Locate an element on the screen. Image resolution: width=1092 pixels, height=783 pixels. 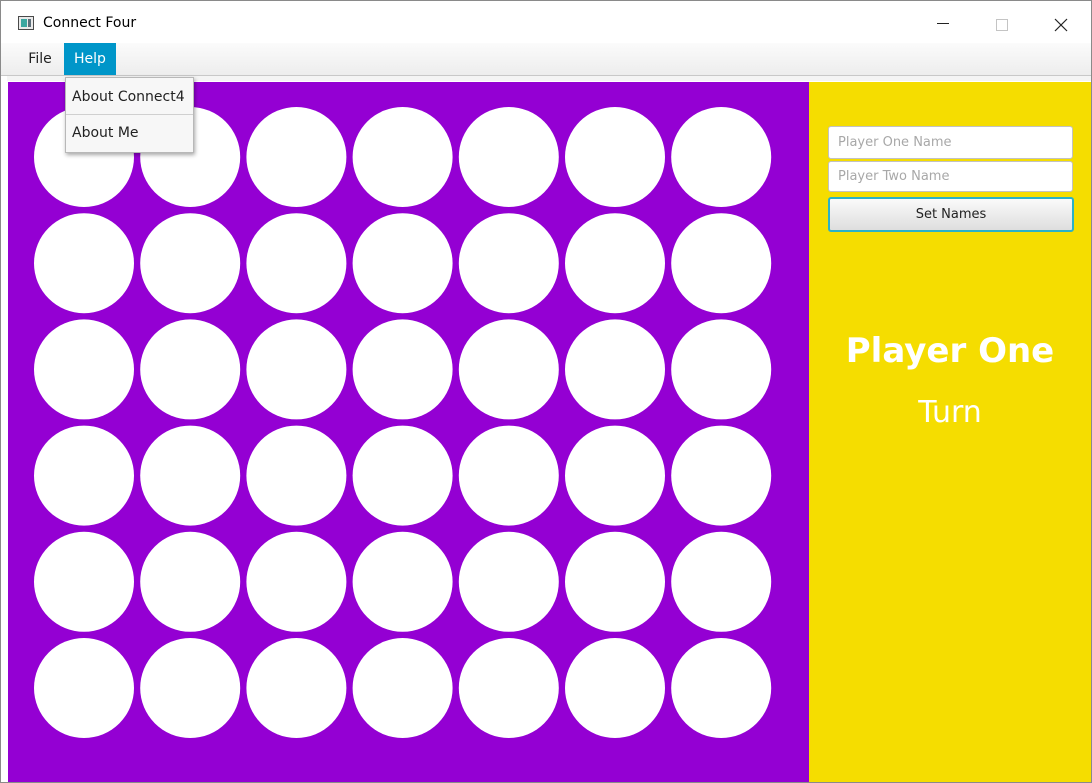
menu-bar: File Help is located at coordinates (546, 59).